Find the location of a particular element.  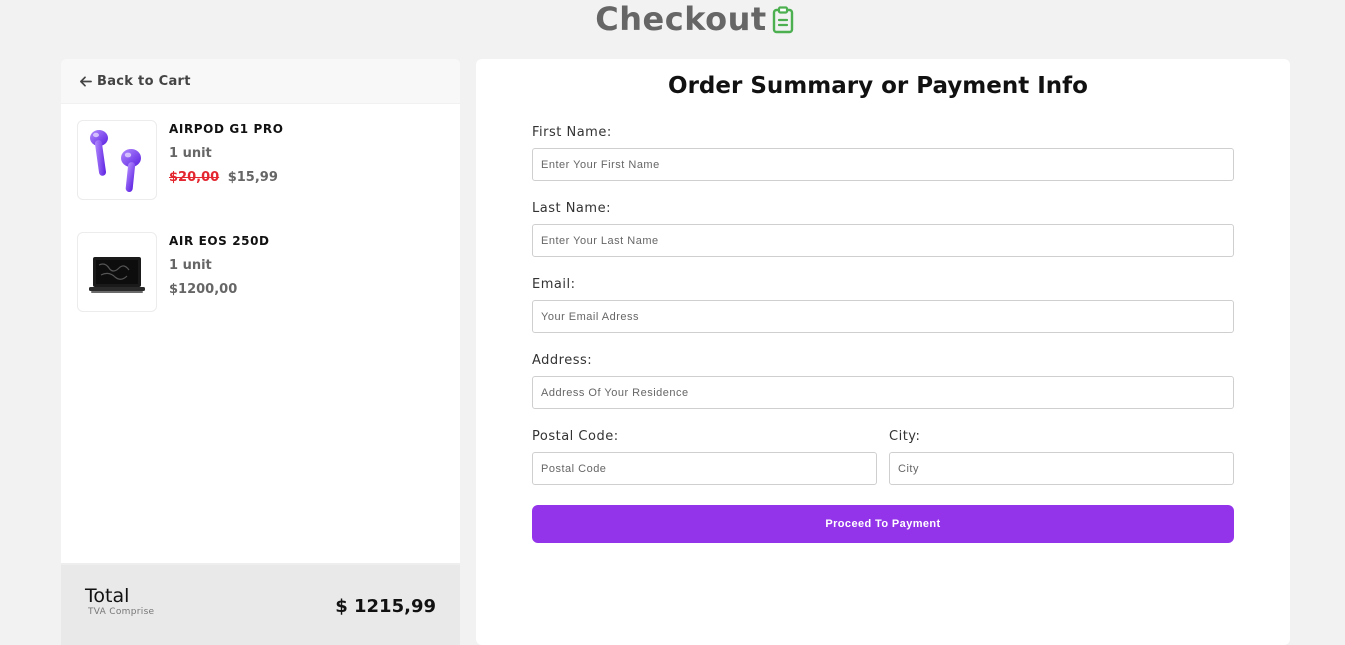

tax-note: TVA Comprise is located at coordinates (121, 612).